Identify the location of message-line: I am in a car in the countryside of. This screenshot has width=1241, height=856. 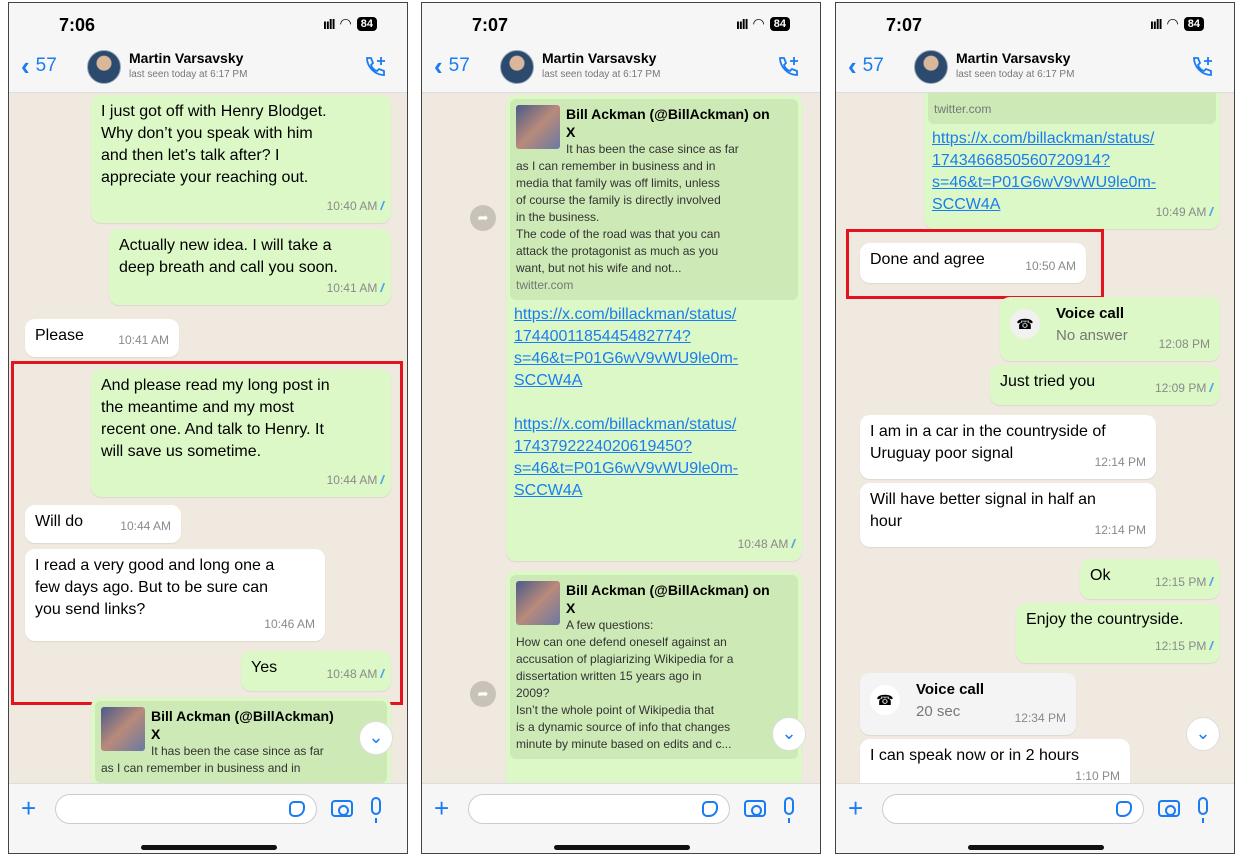
(988, 431).